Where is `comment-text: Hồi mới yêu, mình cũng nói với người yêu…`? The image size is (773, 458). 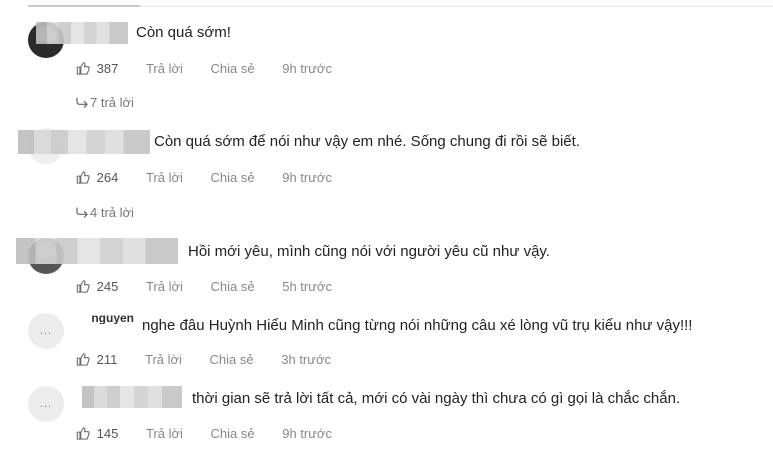 comment-text: Hồi mới yêu, mình cũng nói với người yêu… is located at coordinates (369, 251).